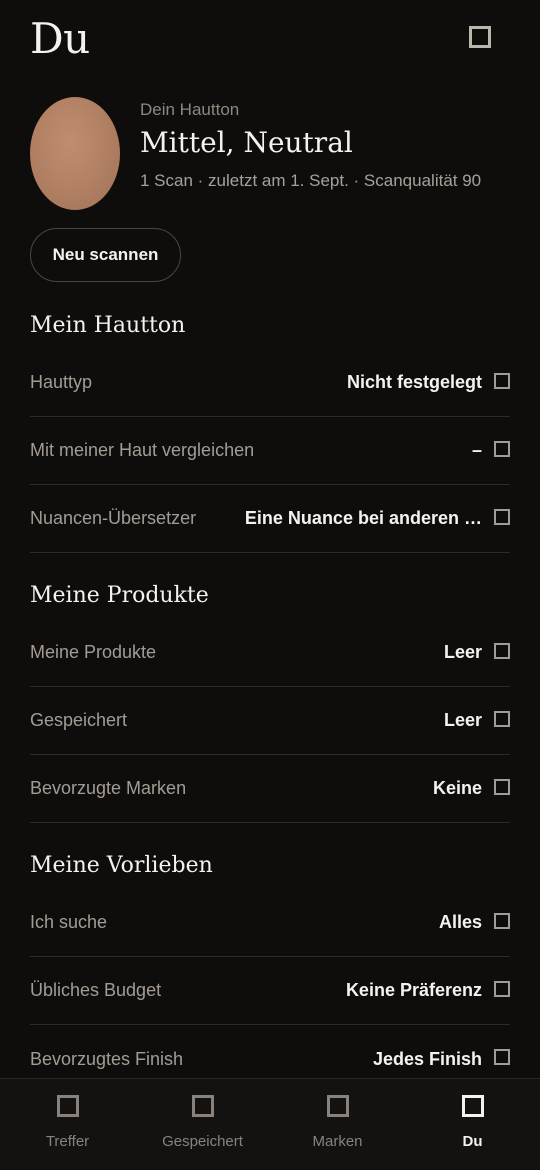 The width and height of the screenshot is (540, 1170). I want to click on saved-icon, so click(202, 1106).